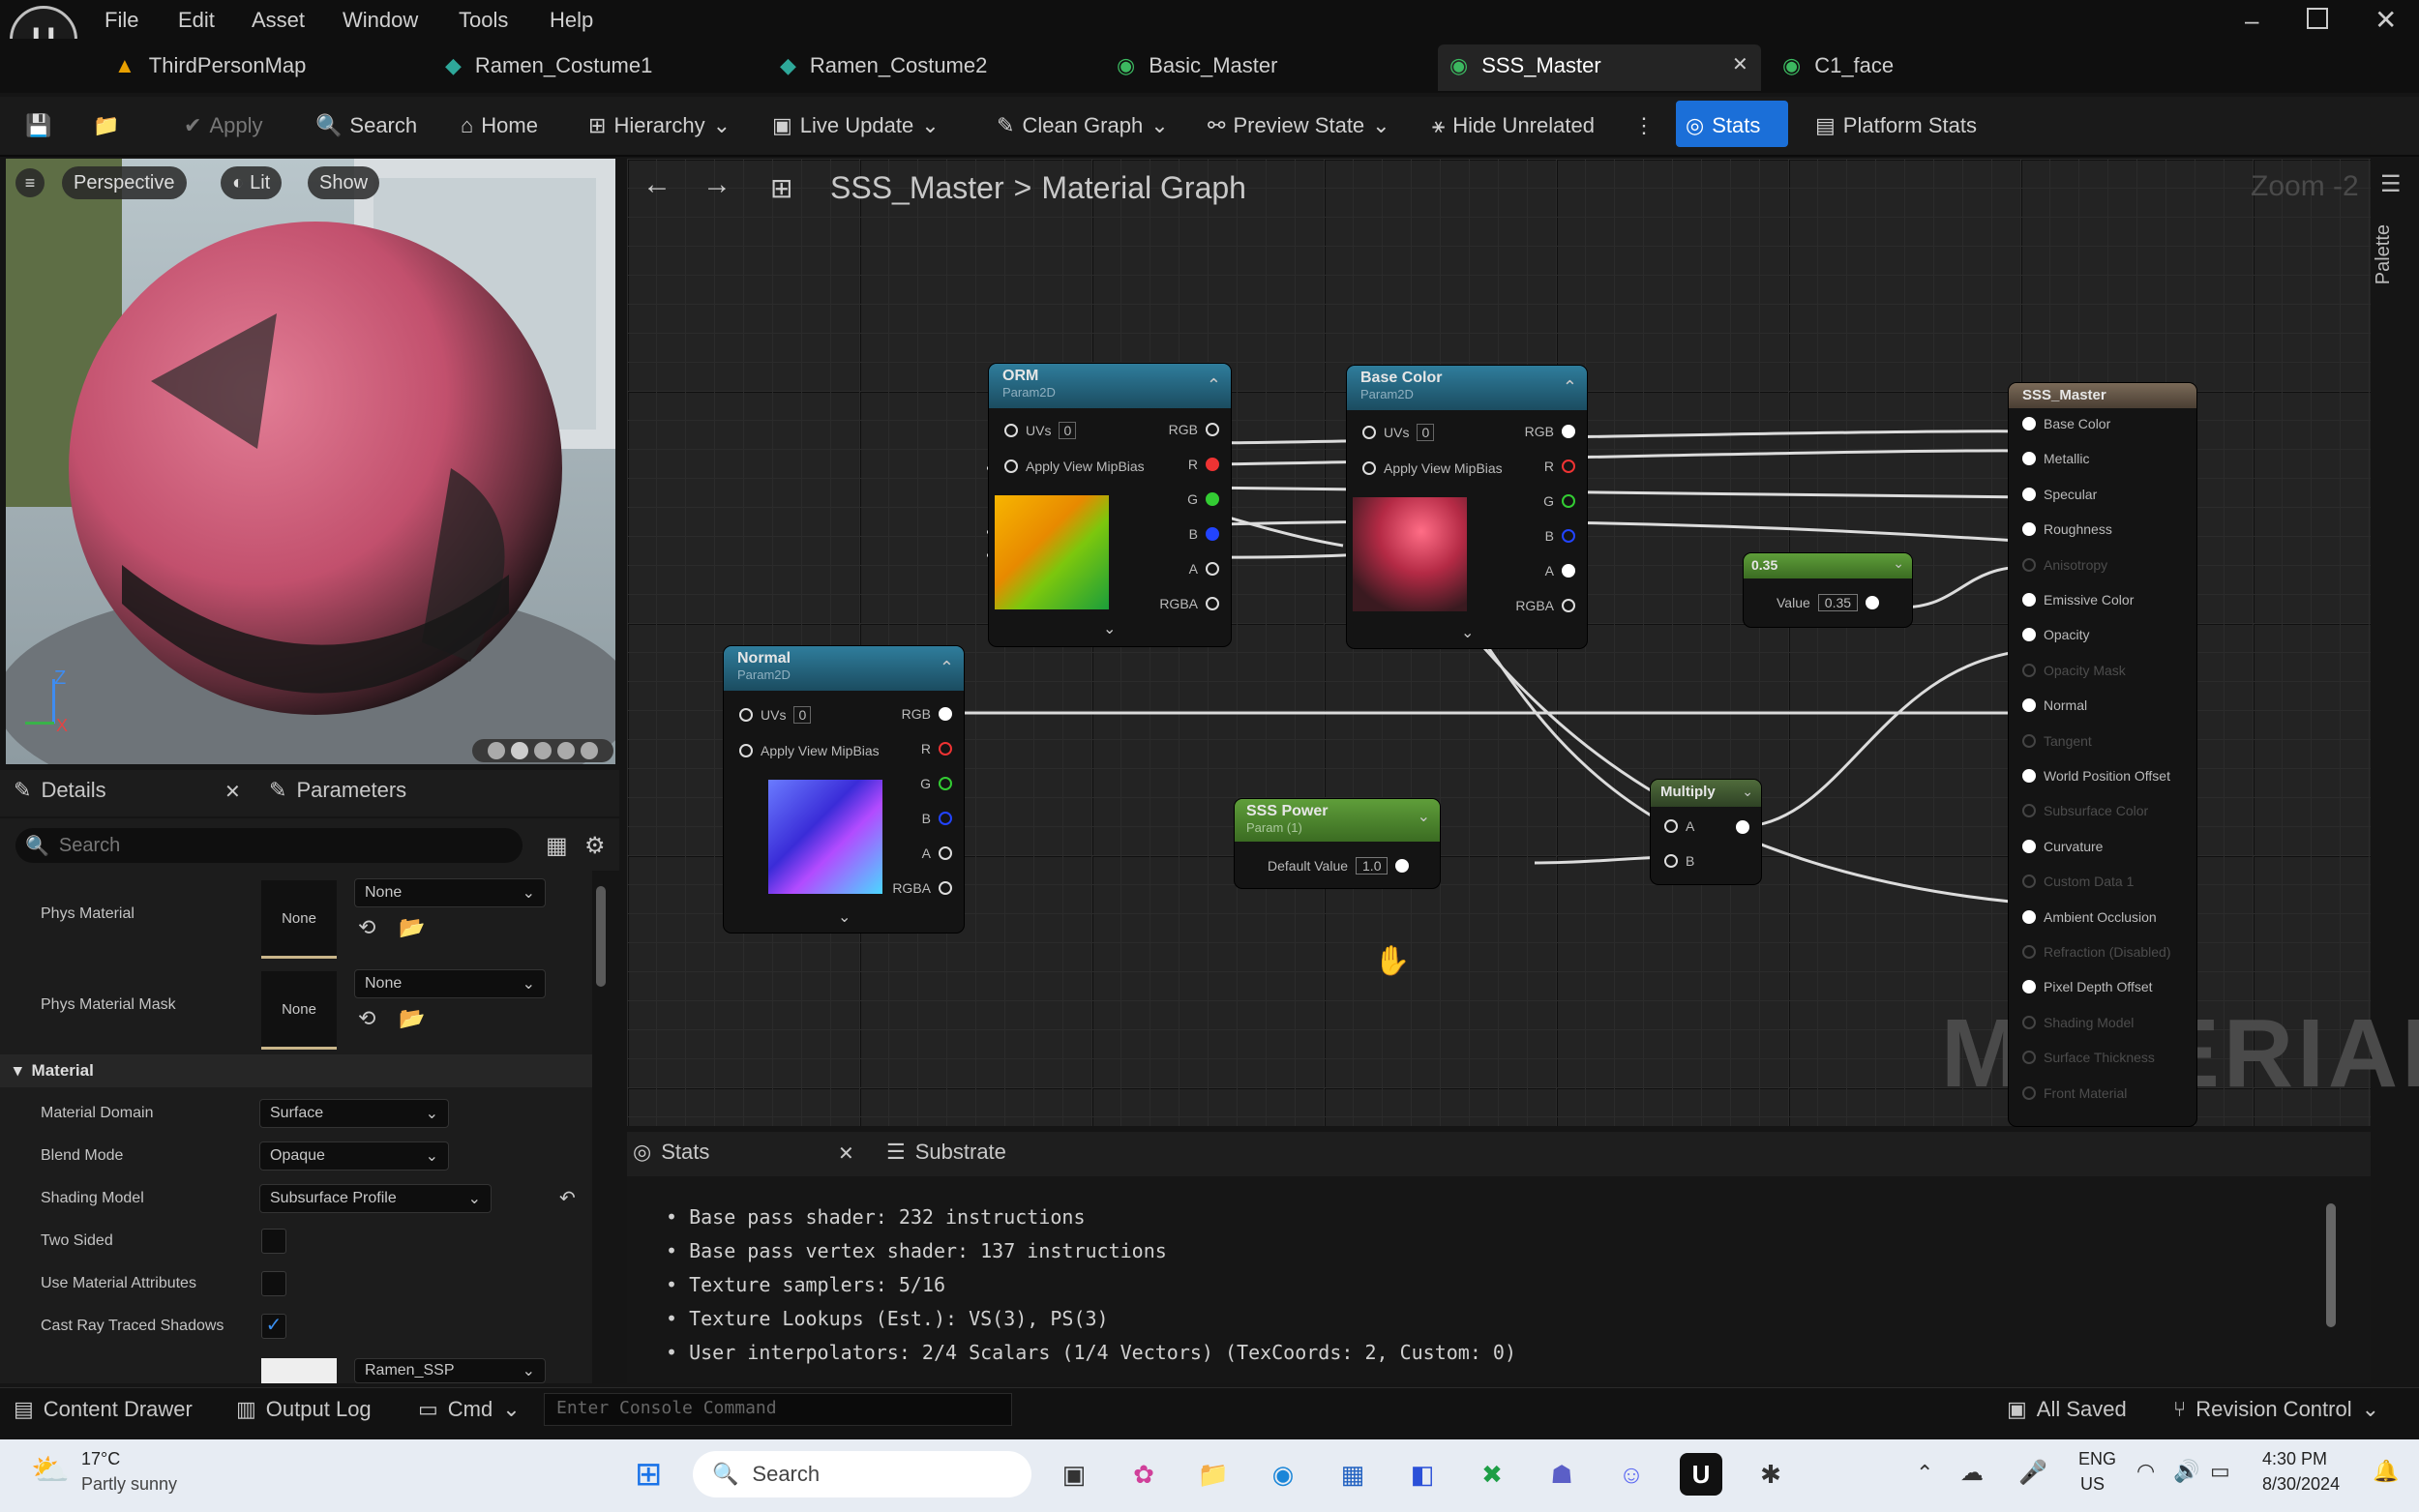 This screenshot has width=2419, height=1512. Describe the element at coordinates (2089, 1057) in the screenshot. I see `master-input-pin: Surface Thickness` at that location.